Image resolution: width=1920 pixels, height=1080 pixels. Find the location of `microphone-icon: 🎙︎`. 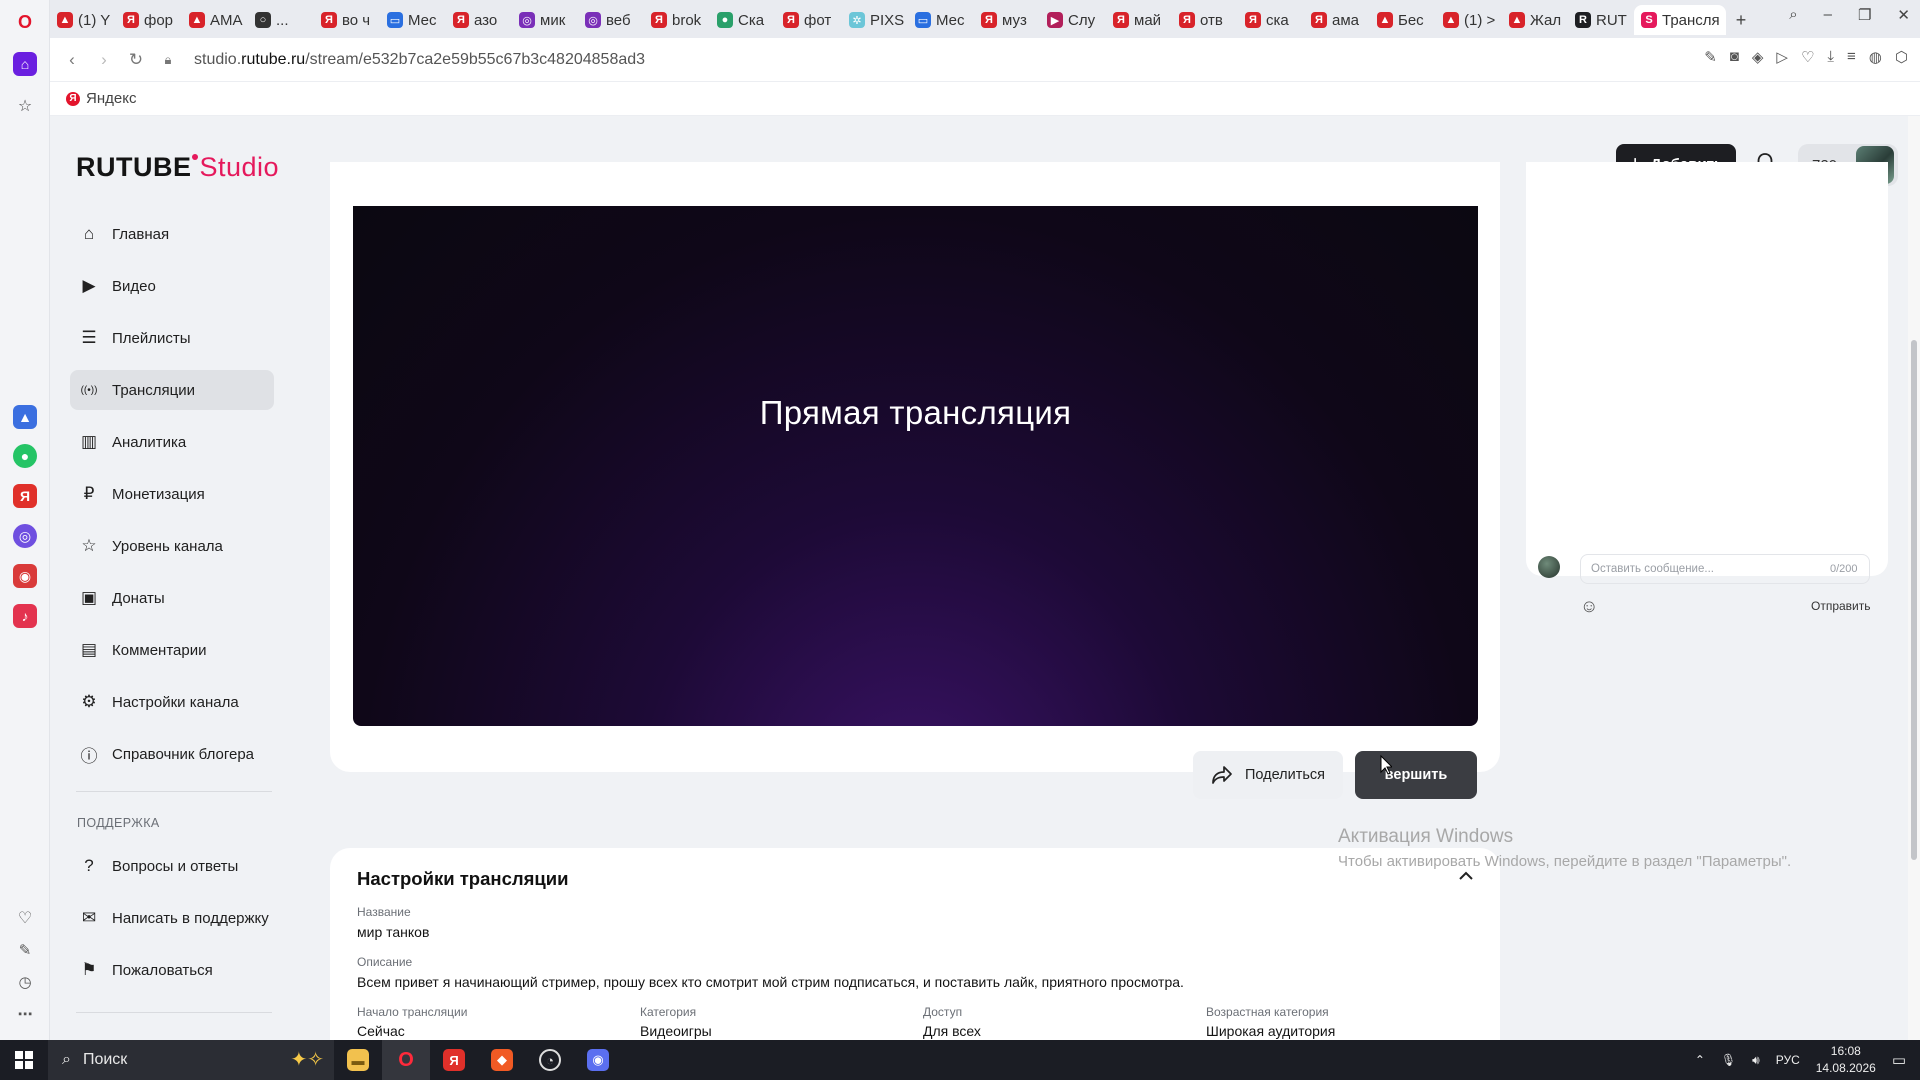

microphone-icon: 🎙︎ is located at coordinates (1728, 1060).